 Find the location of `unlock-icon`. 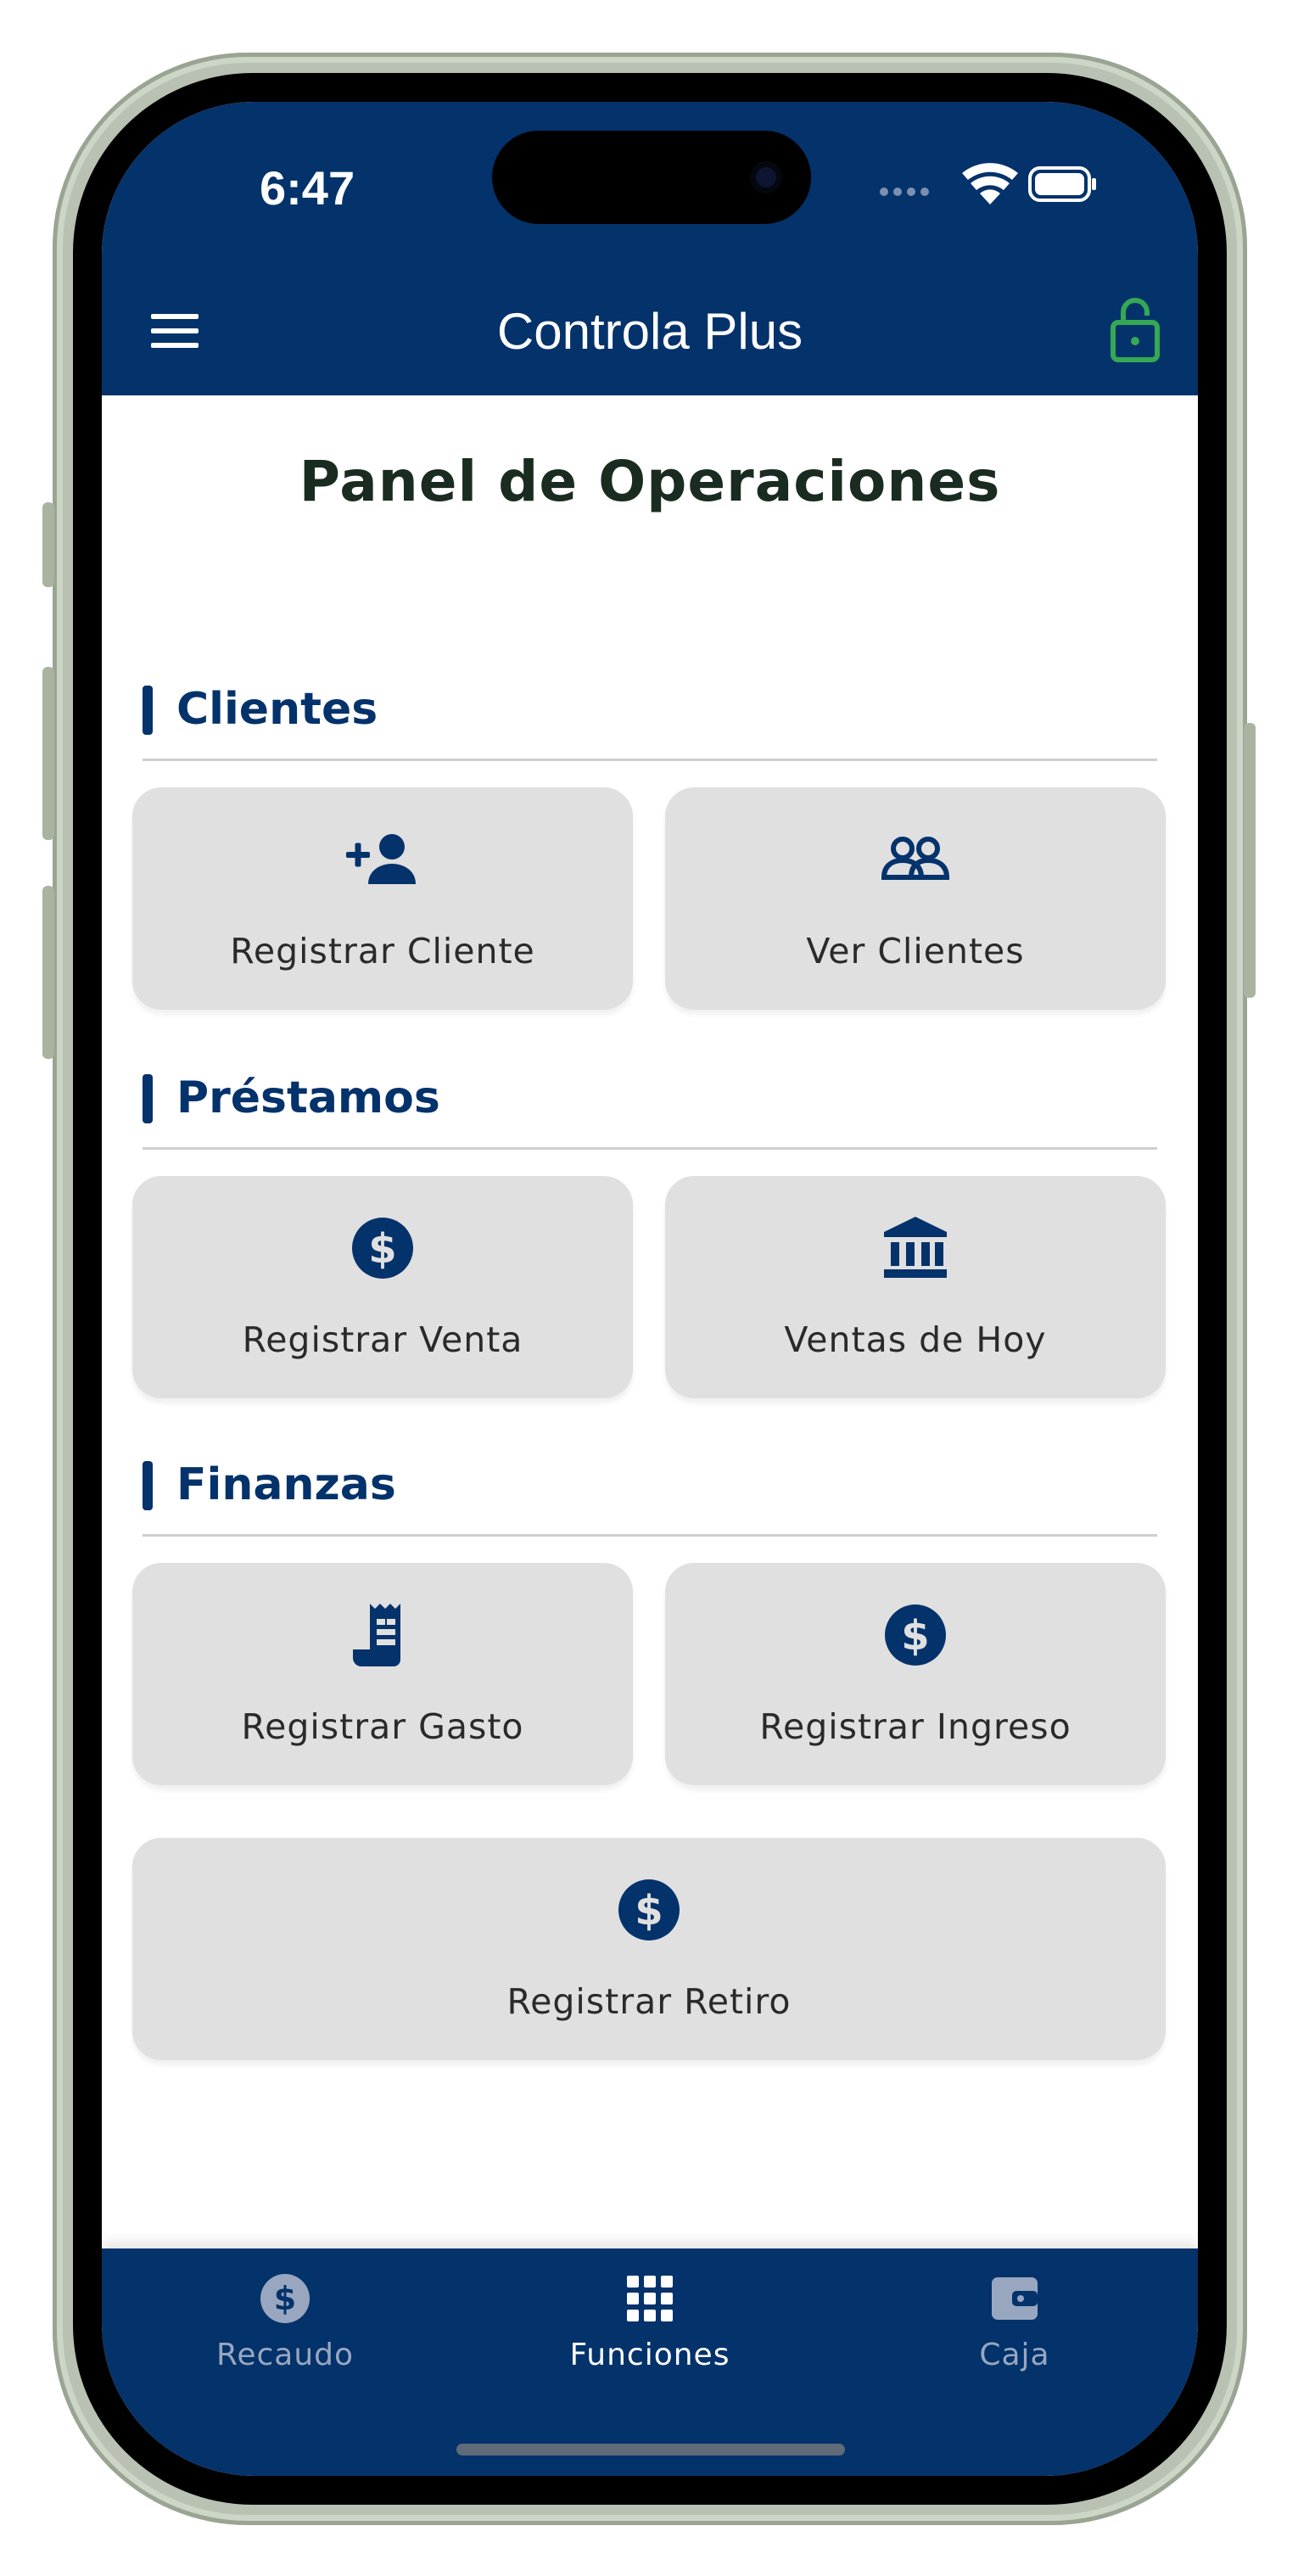

unlock-icon is located at coordinates (1135, 331).